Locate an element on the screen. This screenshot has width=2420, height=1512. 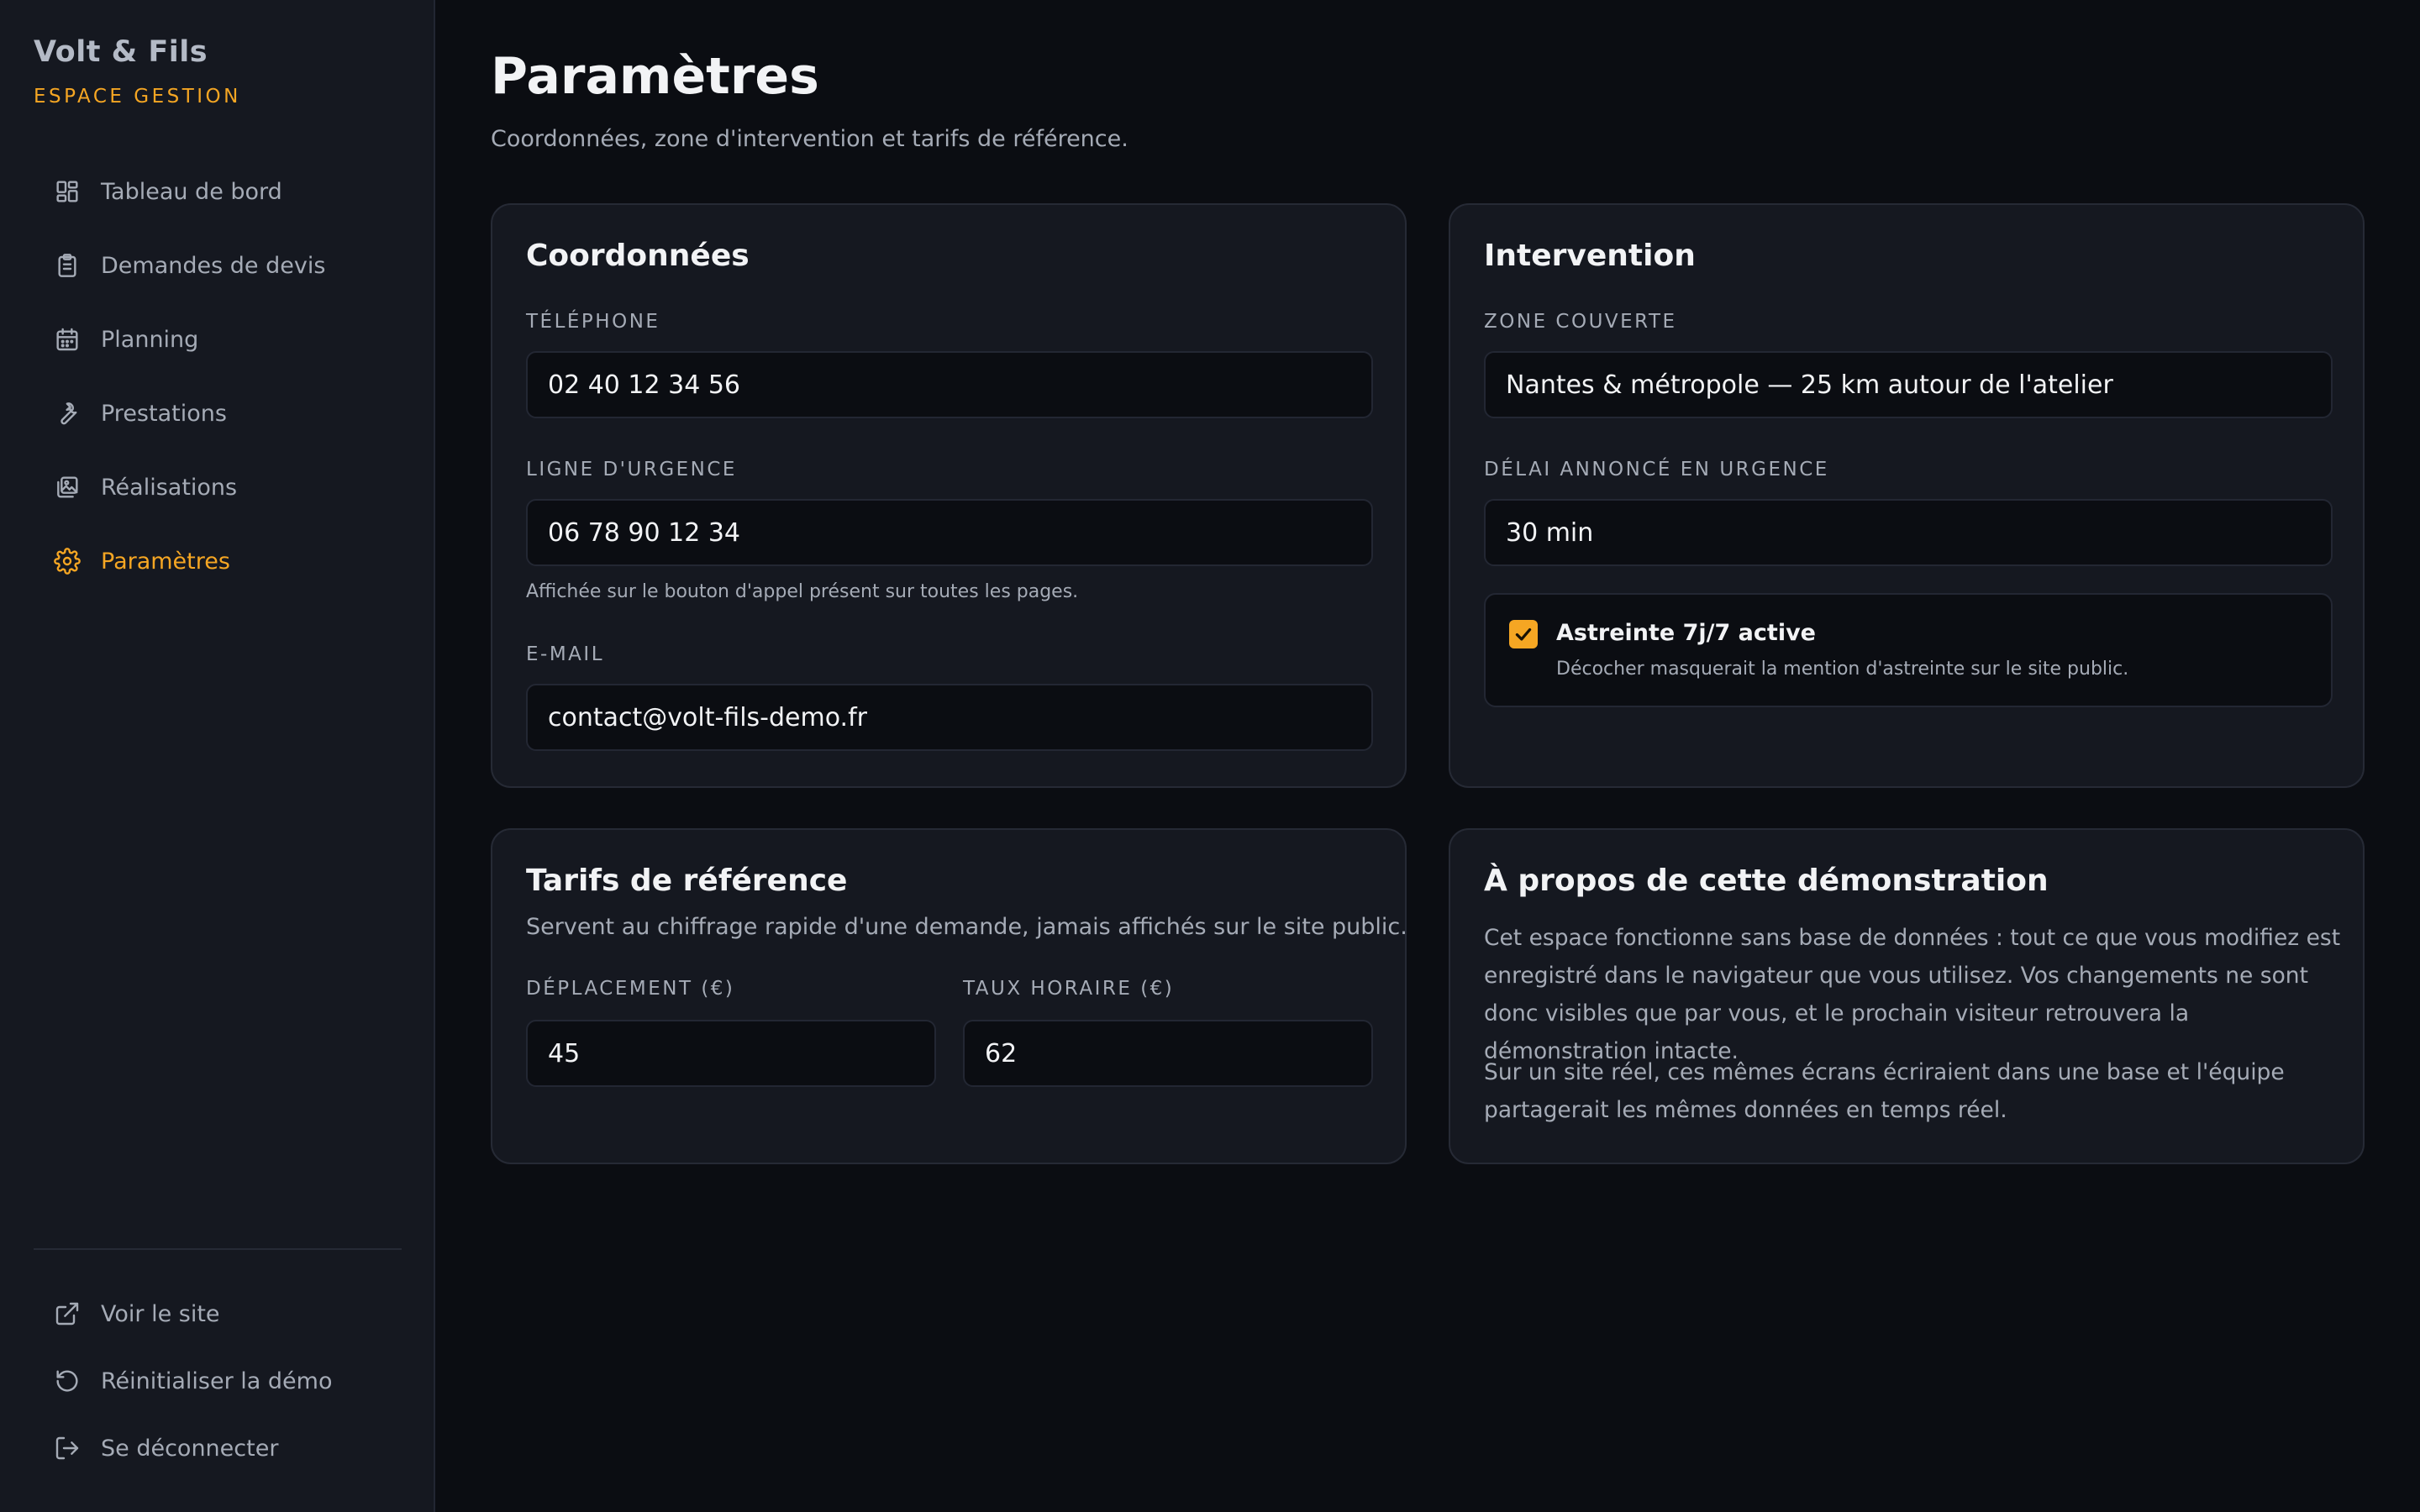
brand-subtitle: ESPACE GESTION is located at coordinates (138, 97).